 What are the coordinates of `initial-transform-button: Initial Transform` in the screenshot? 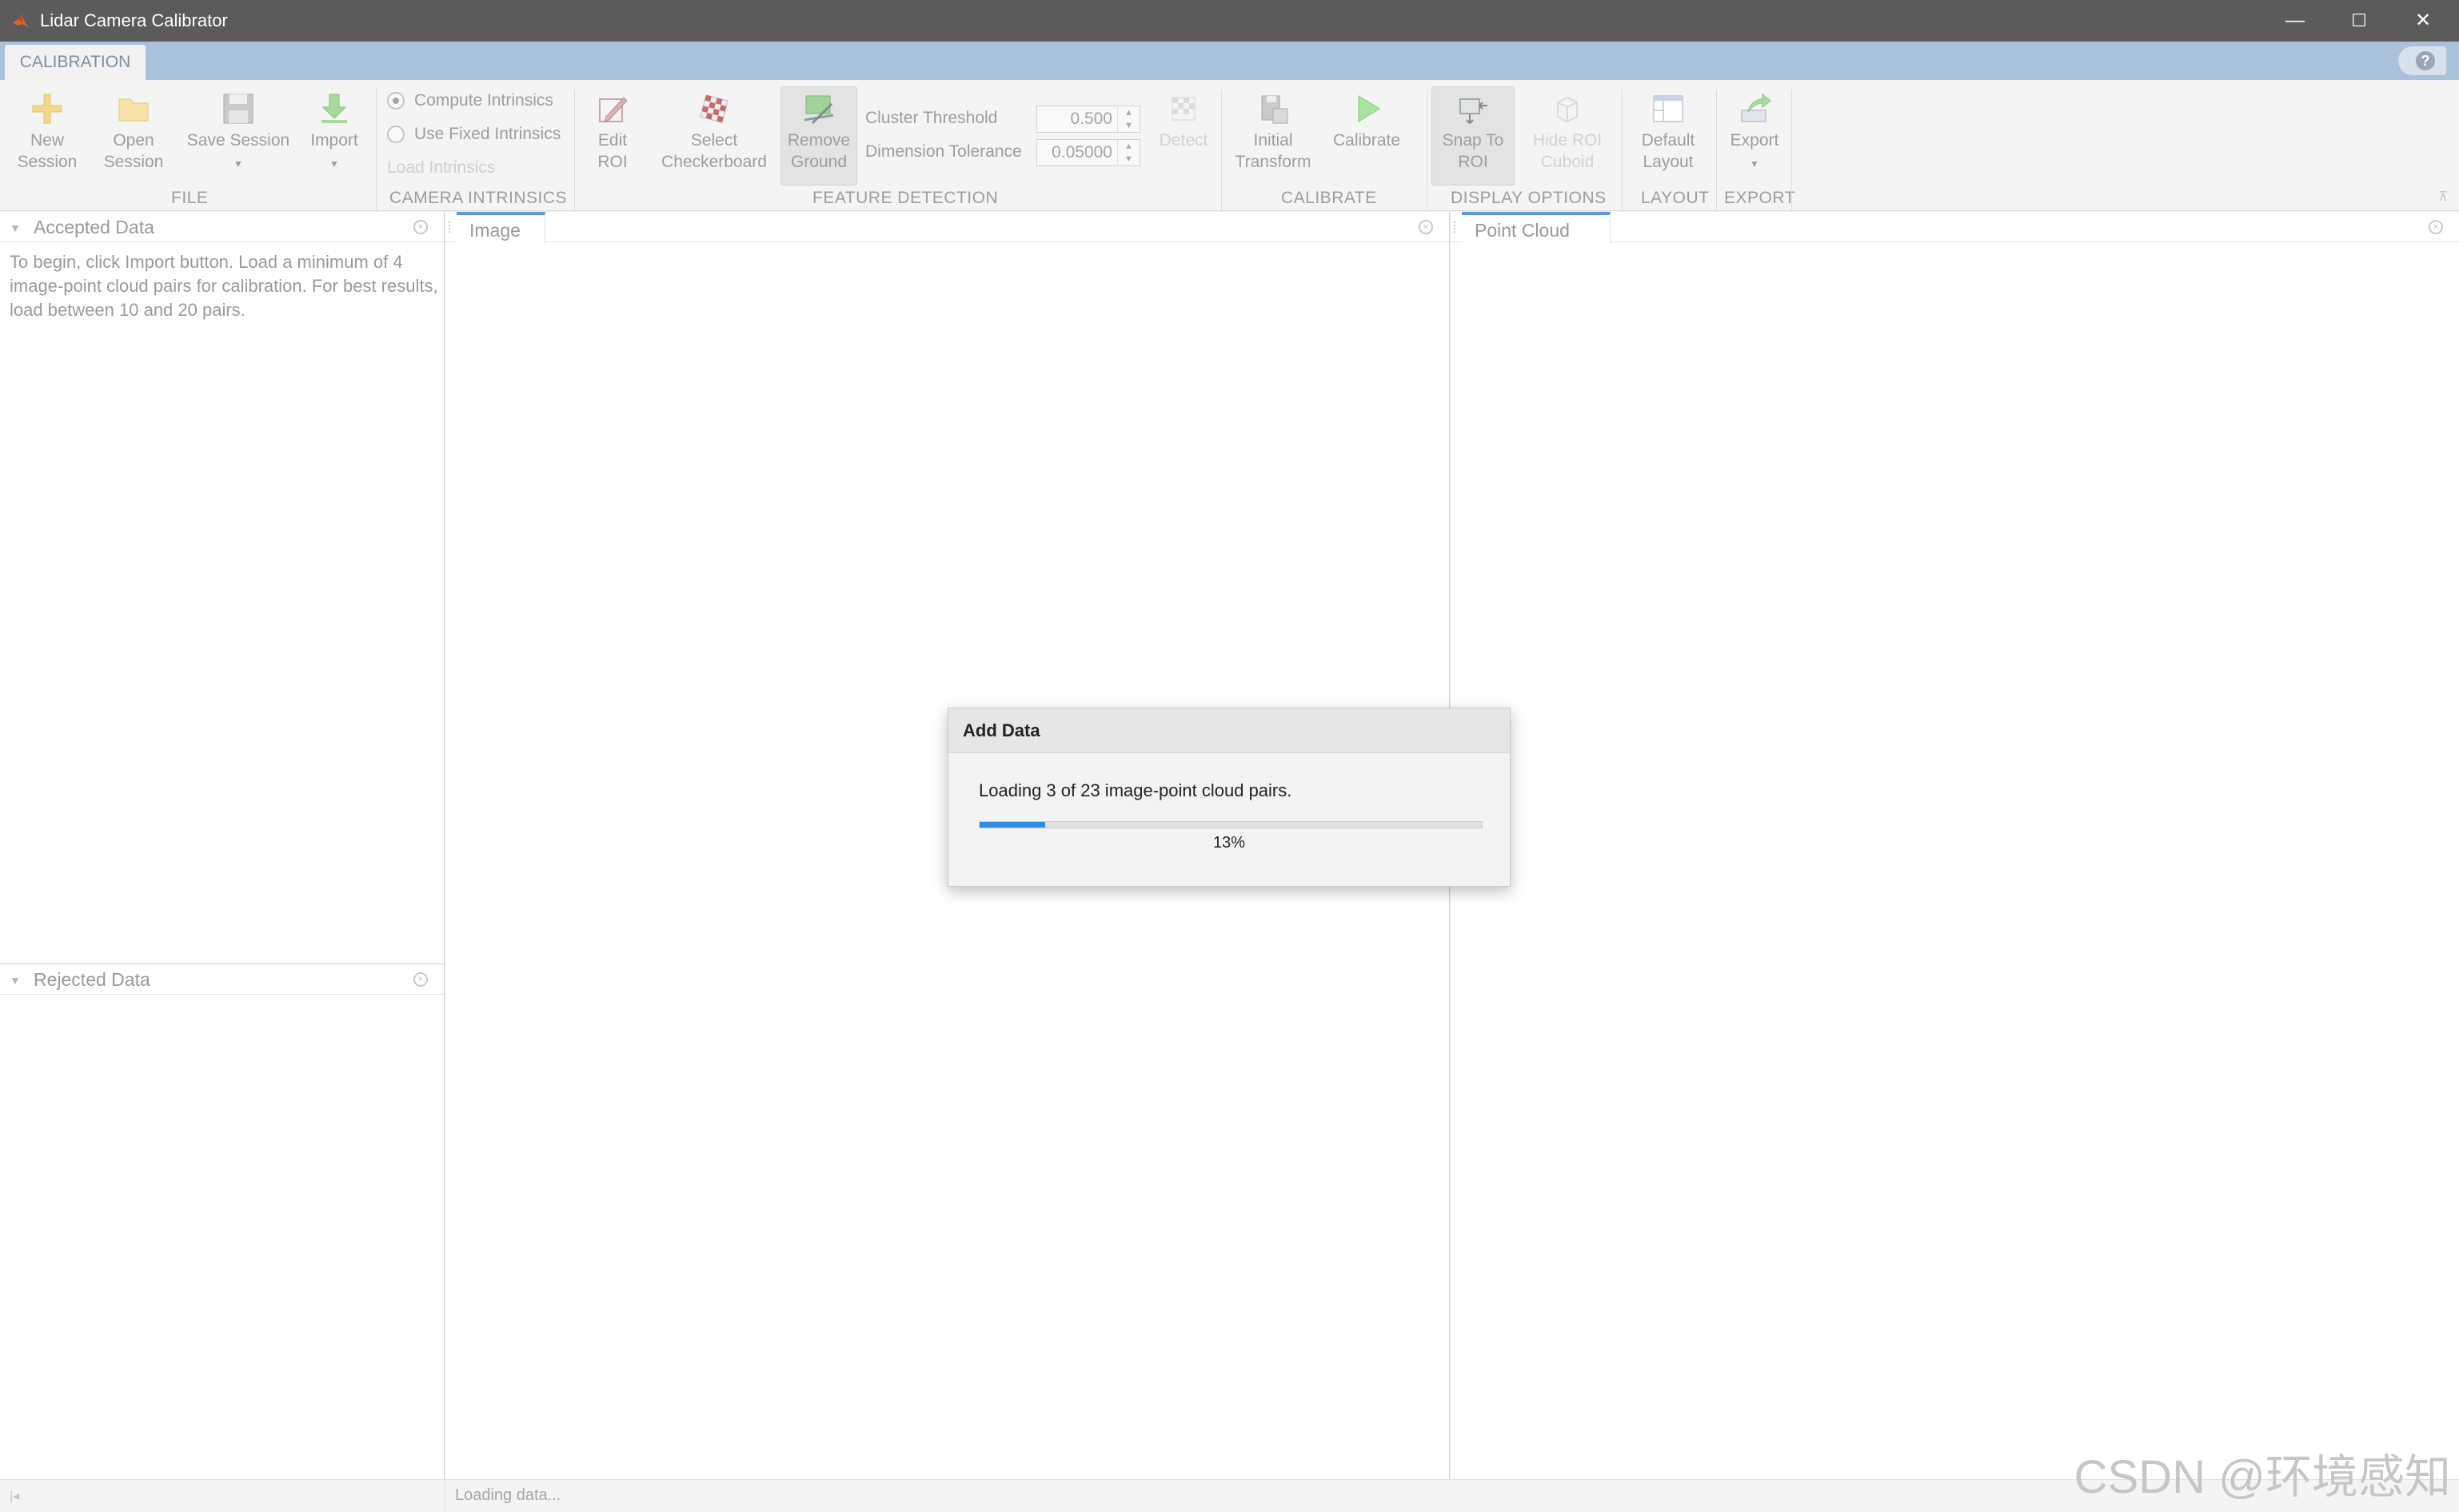 It's located at (1273, 132).